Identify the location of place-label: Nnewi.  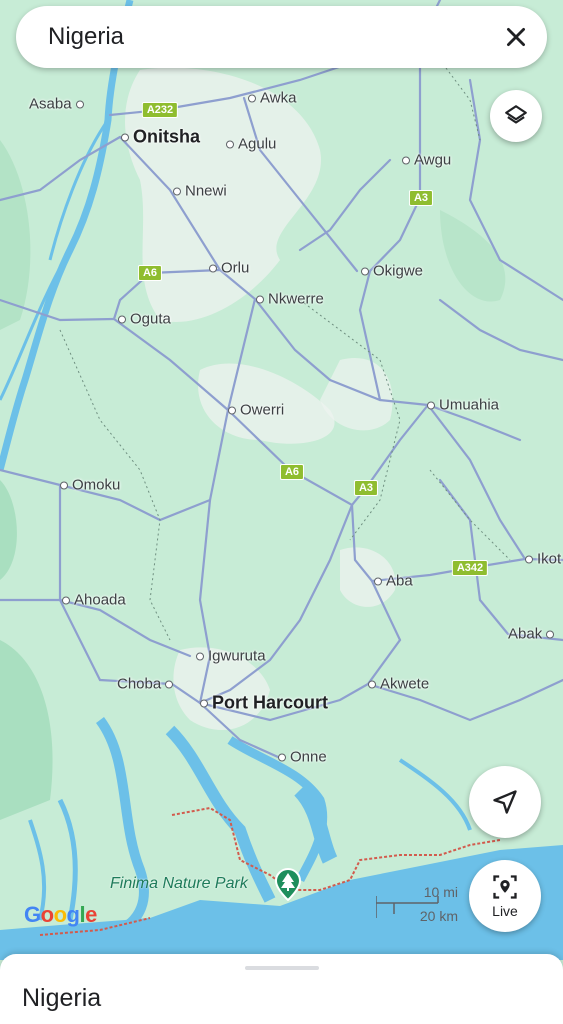
(198, 191).